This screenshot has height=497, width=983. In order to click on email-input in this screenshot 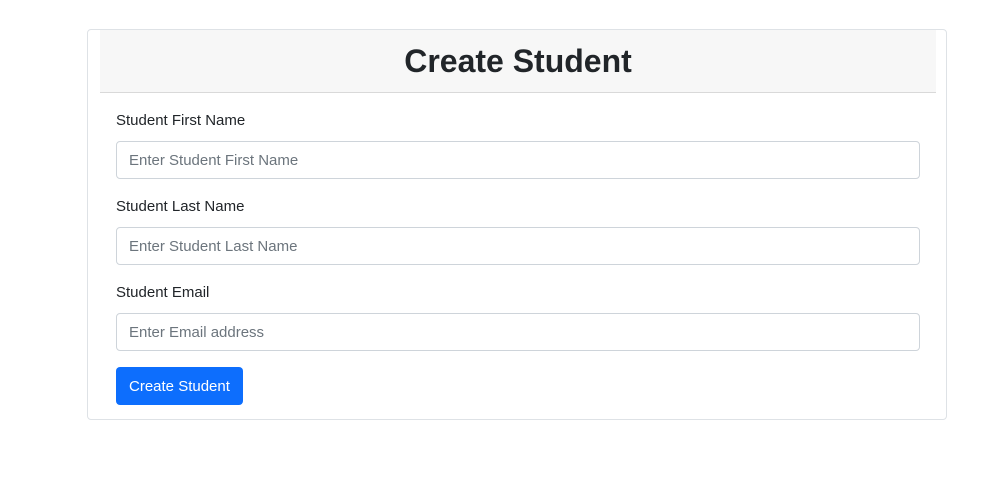, I will do `click(518, 332)`.